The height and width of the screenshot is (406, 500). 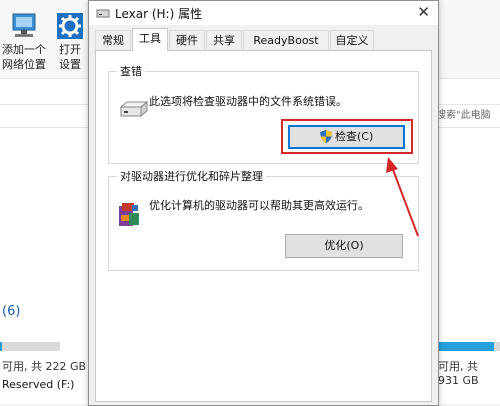 What do you see at coordinates (11, 311) in the screenshot?
I see `device-count: (6)` at bounding box center [11, 311].